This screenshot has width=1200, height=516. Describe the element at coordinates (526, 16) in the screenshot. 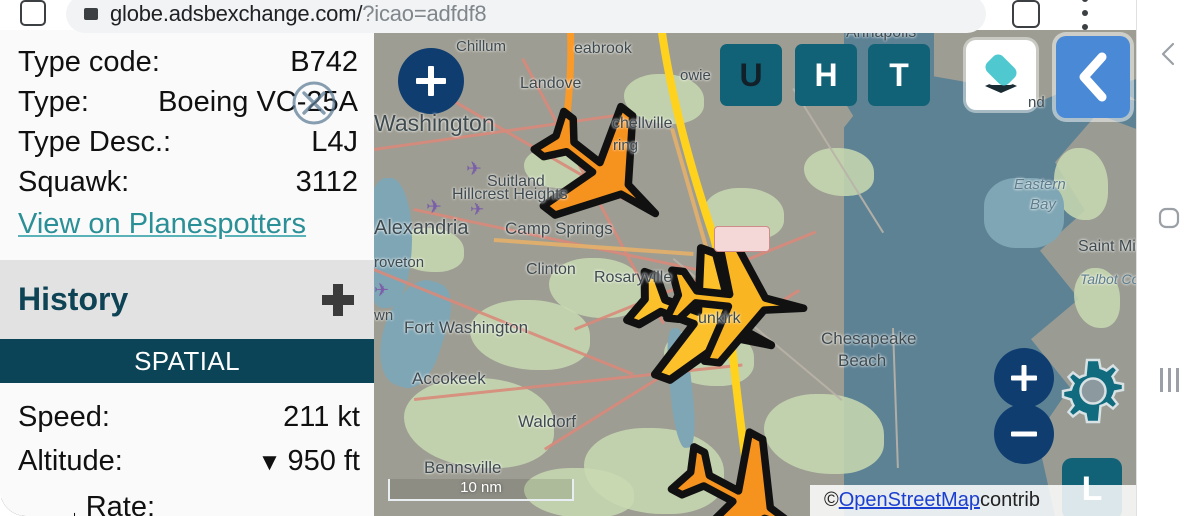

I see `address-bar: globe.adsbexchange.com/?icao=adfdf8` at that location.